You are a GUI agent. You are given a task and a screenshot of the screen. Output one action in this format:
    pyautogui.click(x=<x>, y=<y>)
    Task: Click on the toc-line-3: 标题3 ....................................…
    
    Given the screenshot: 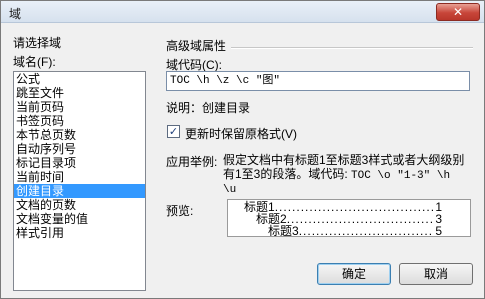 What is the action you would take?
    pyautogui.click(x=355, y=230)
    